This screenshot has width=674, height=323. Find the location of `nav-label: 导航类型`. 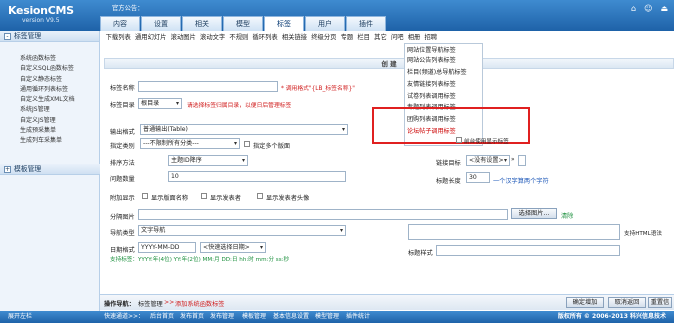

nav-label: 导航类型 is located at coordinates (122, 233).